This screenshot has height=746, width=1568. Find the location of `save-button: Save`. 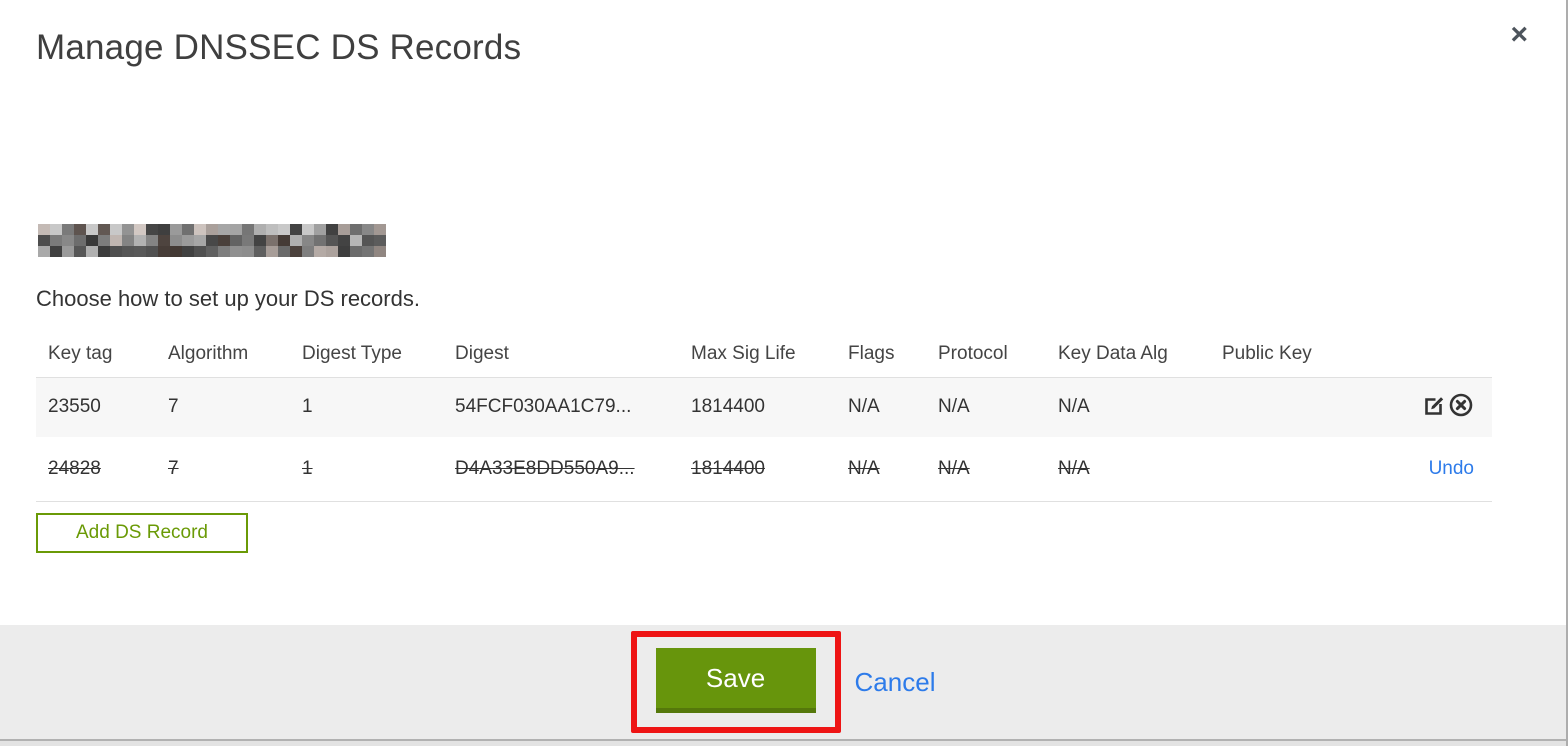

save-button: Save is located at coordinates (735, 680).